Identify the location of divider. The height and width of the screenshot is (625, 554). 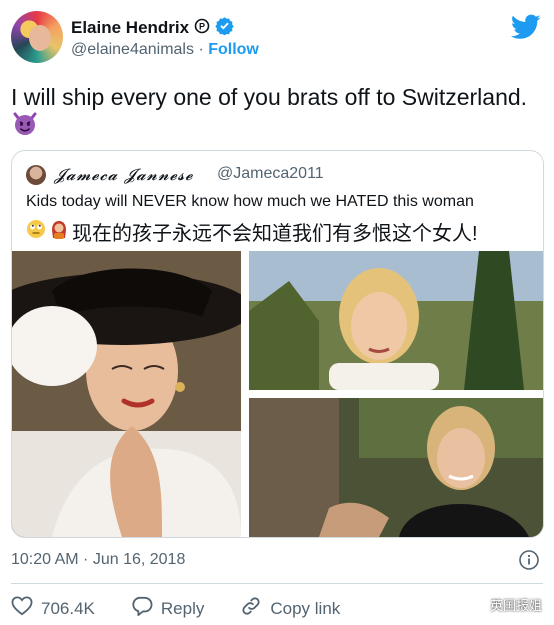
(277, 583).